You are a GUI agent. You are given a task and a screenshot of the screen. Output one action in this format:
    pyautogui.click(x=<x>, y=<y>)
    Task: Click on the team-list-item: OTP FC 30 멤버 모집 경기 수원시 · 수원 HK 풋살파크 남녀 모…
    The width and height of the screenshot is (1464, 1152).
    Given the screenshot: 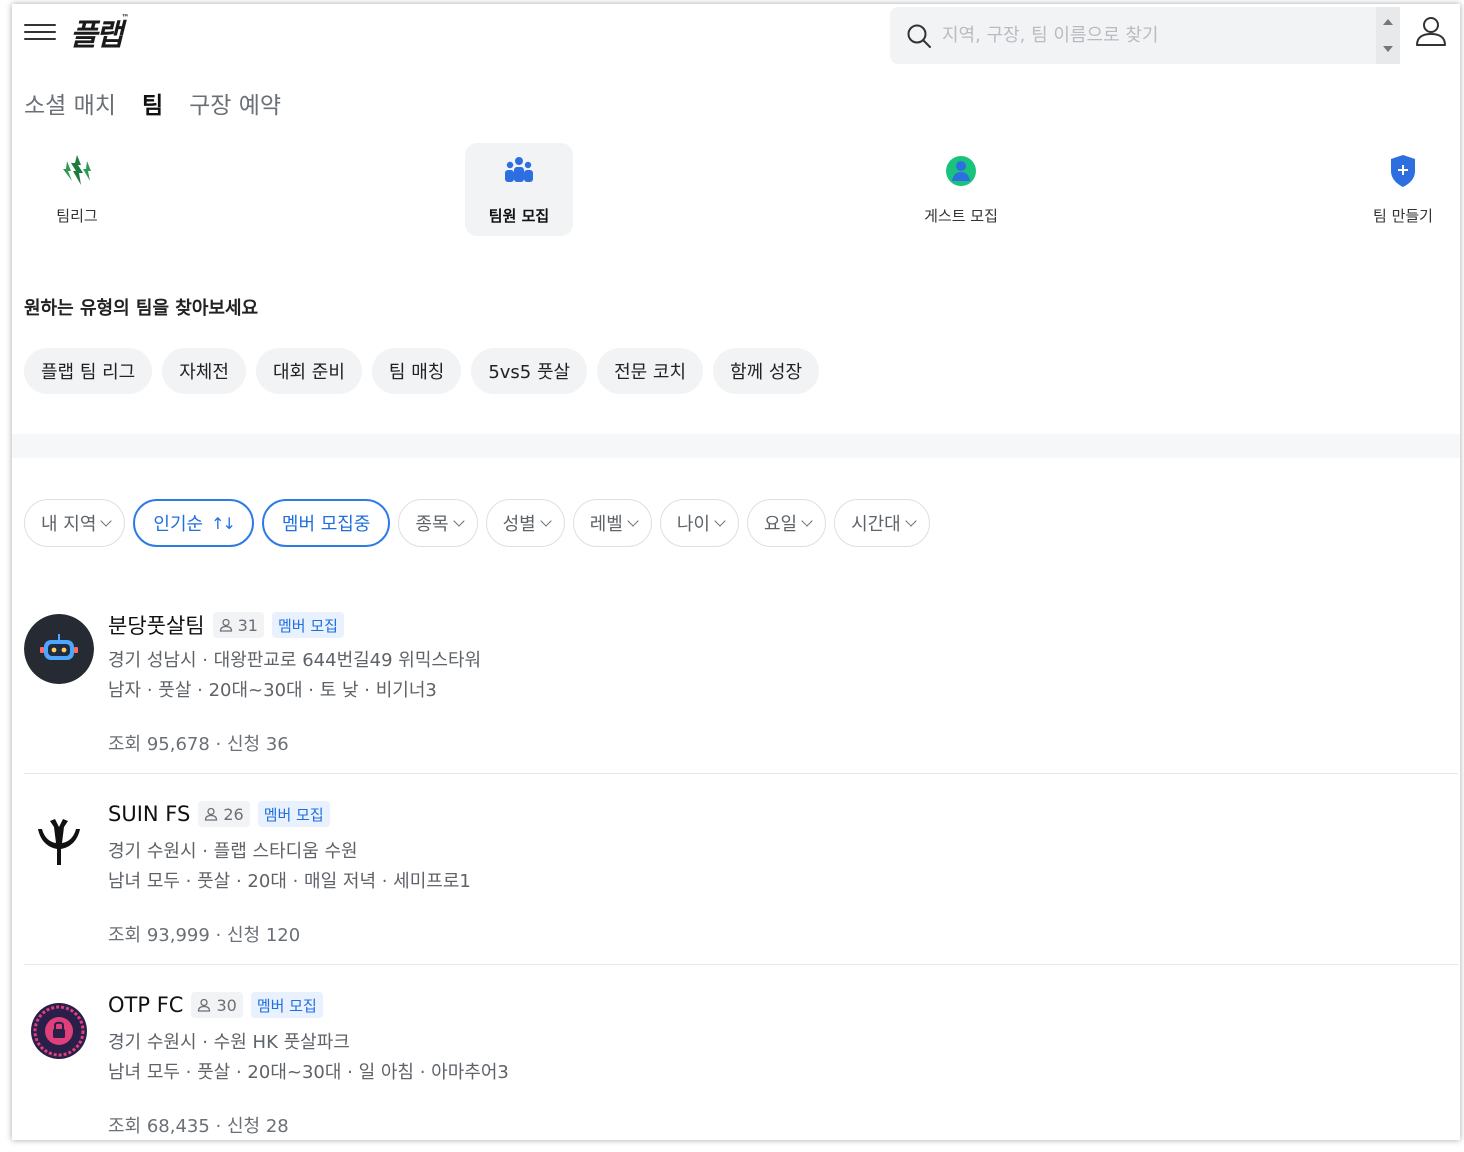 What is the action you would take?
    pyautogui.click(x=741, y=1053)
    